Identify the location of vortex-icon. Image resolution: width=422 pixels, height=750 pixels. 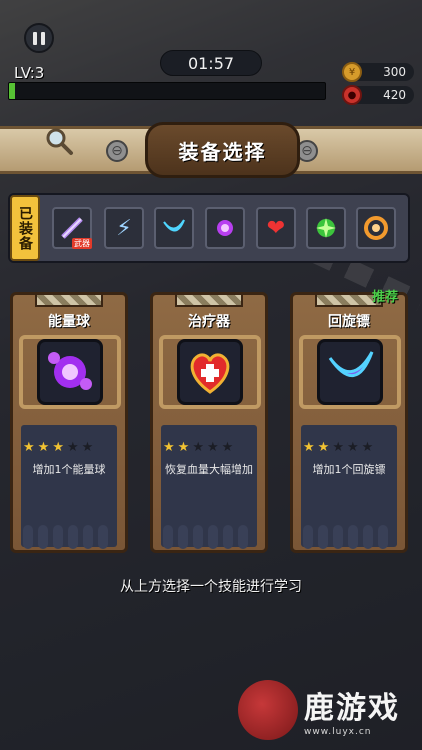
(376, 228).